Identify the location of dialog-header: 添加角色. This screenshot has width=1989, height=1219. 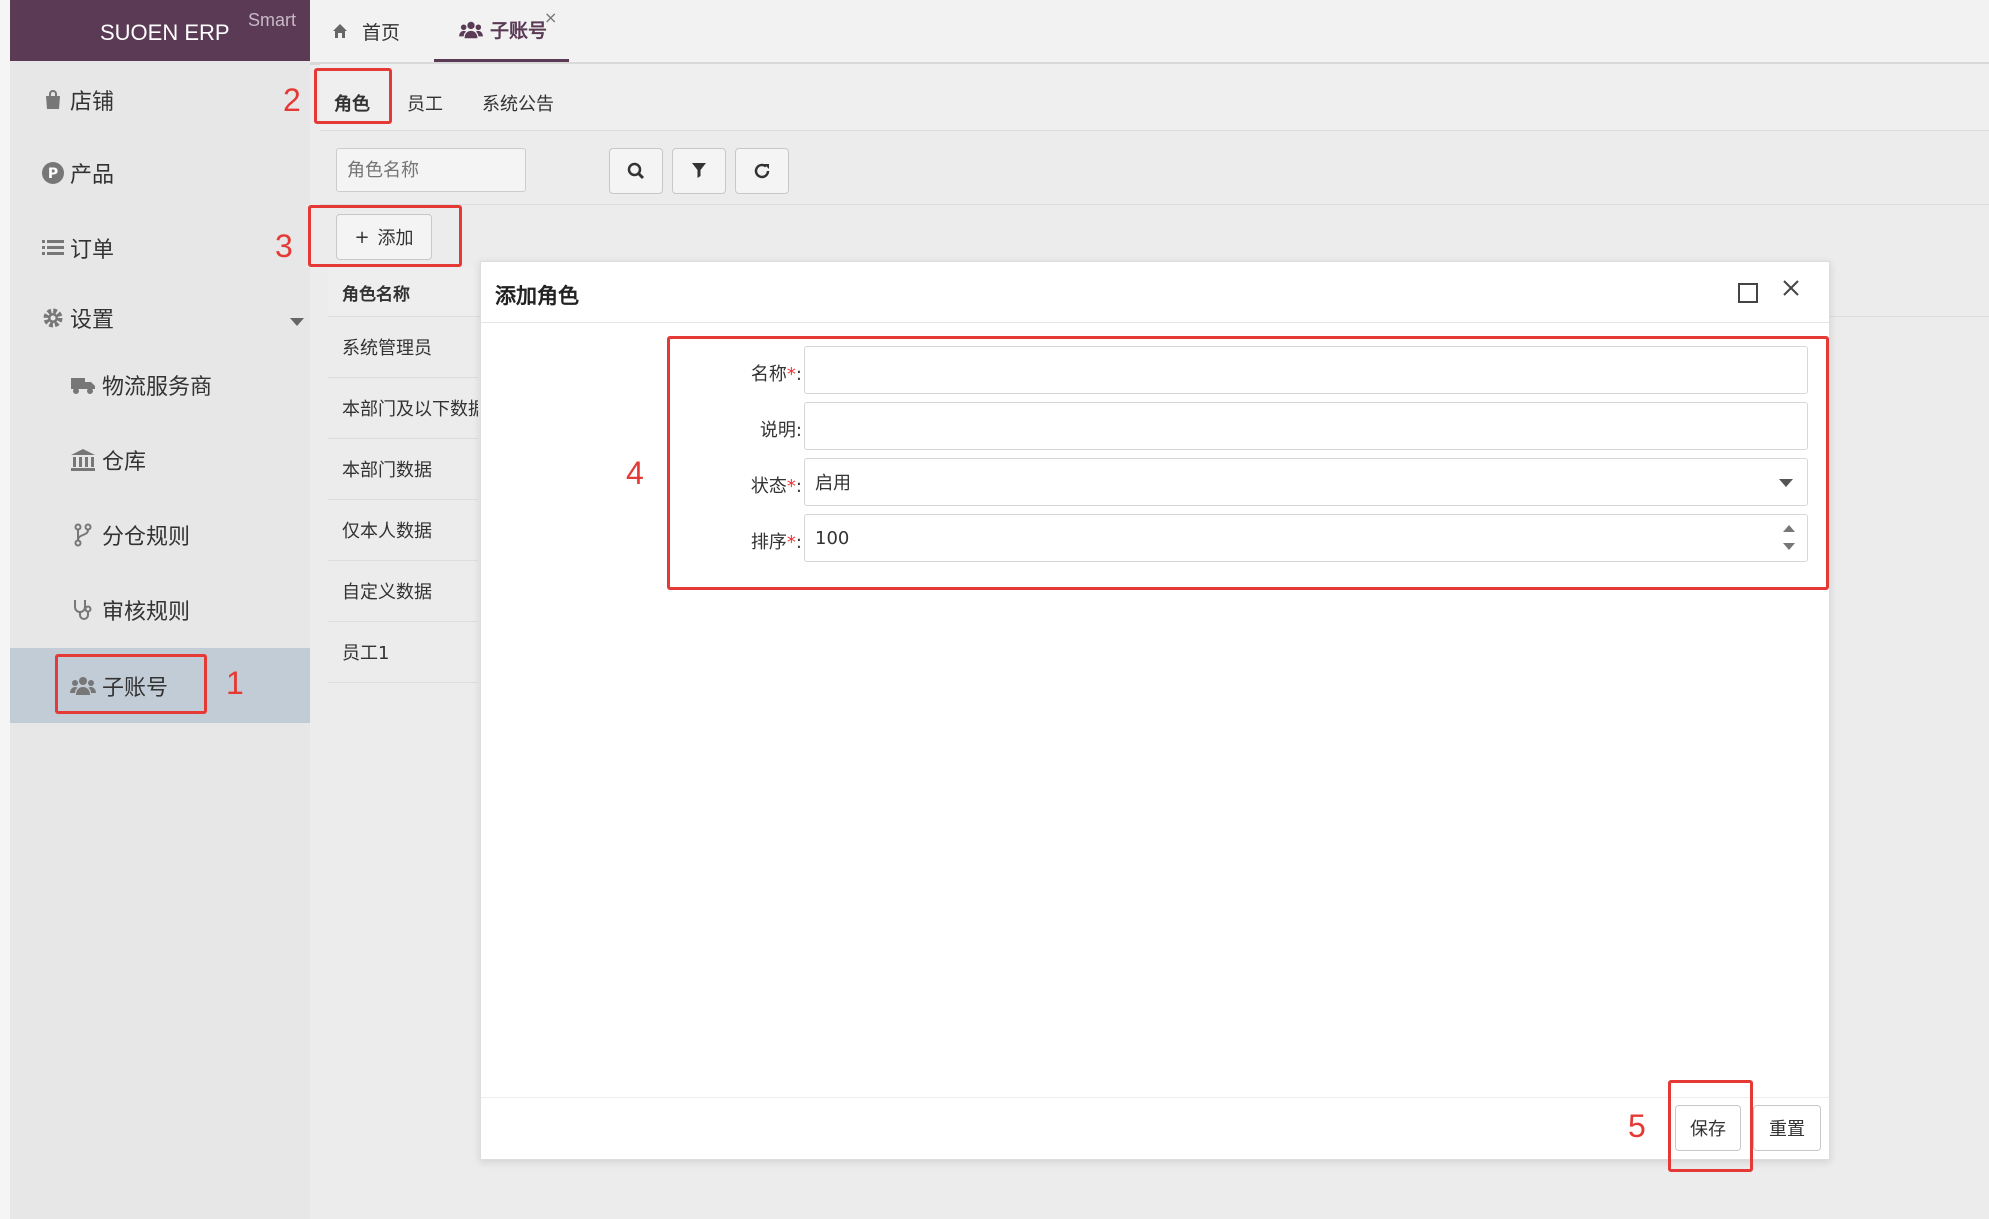
(1155, 292).